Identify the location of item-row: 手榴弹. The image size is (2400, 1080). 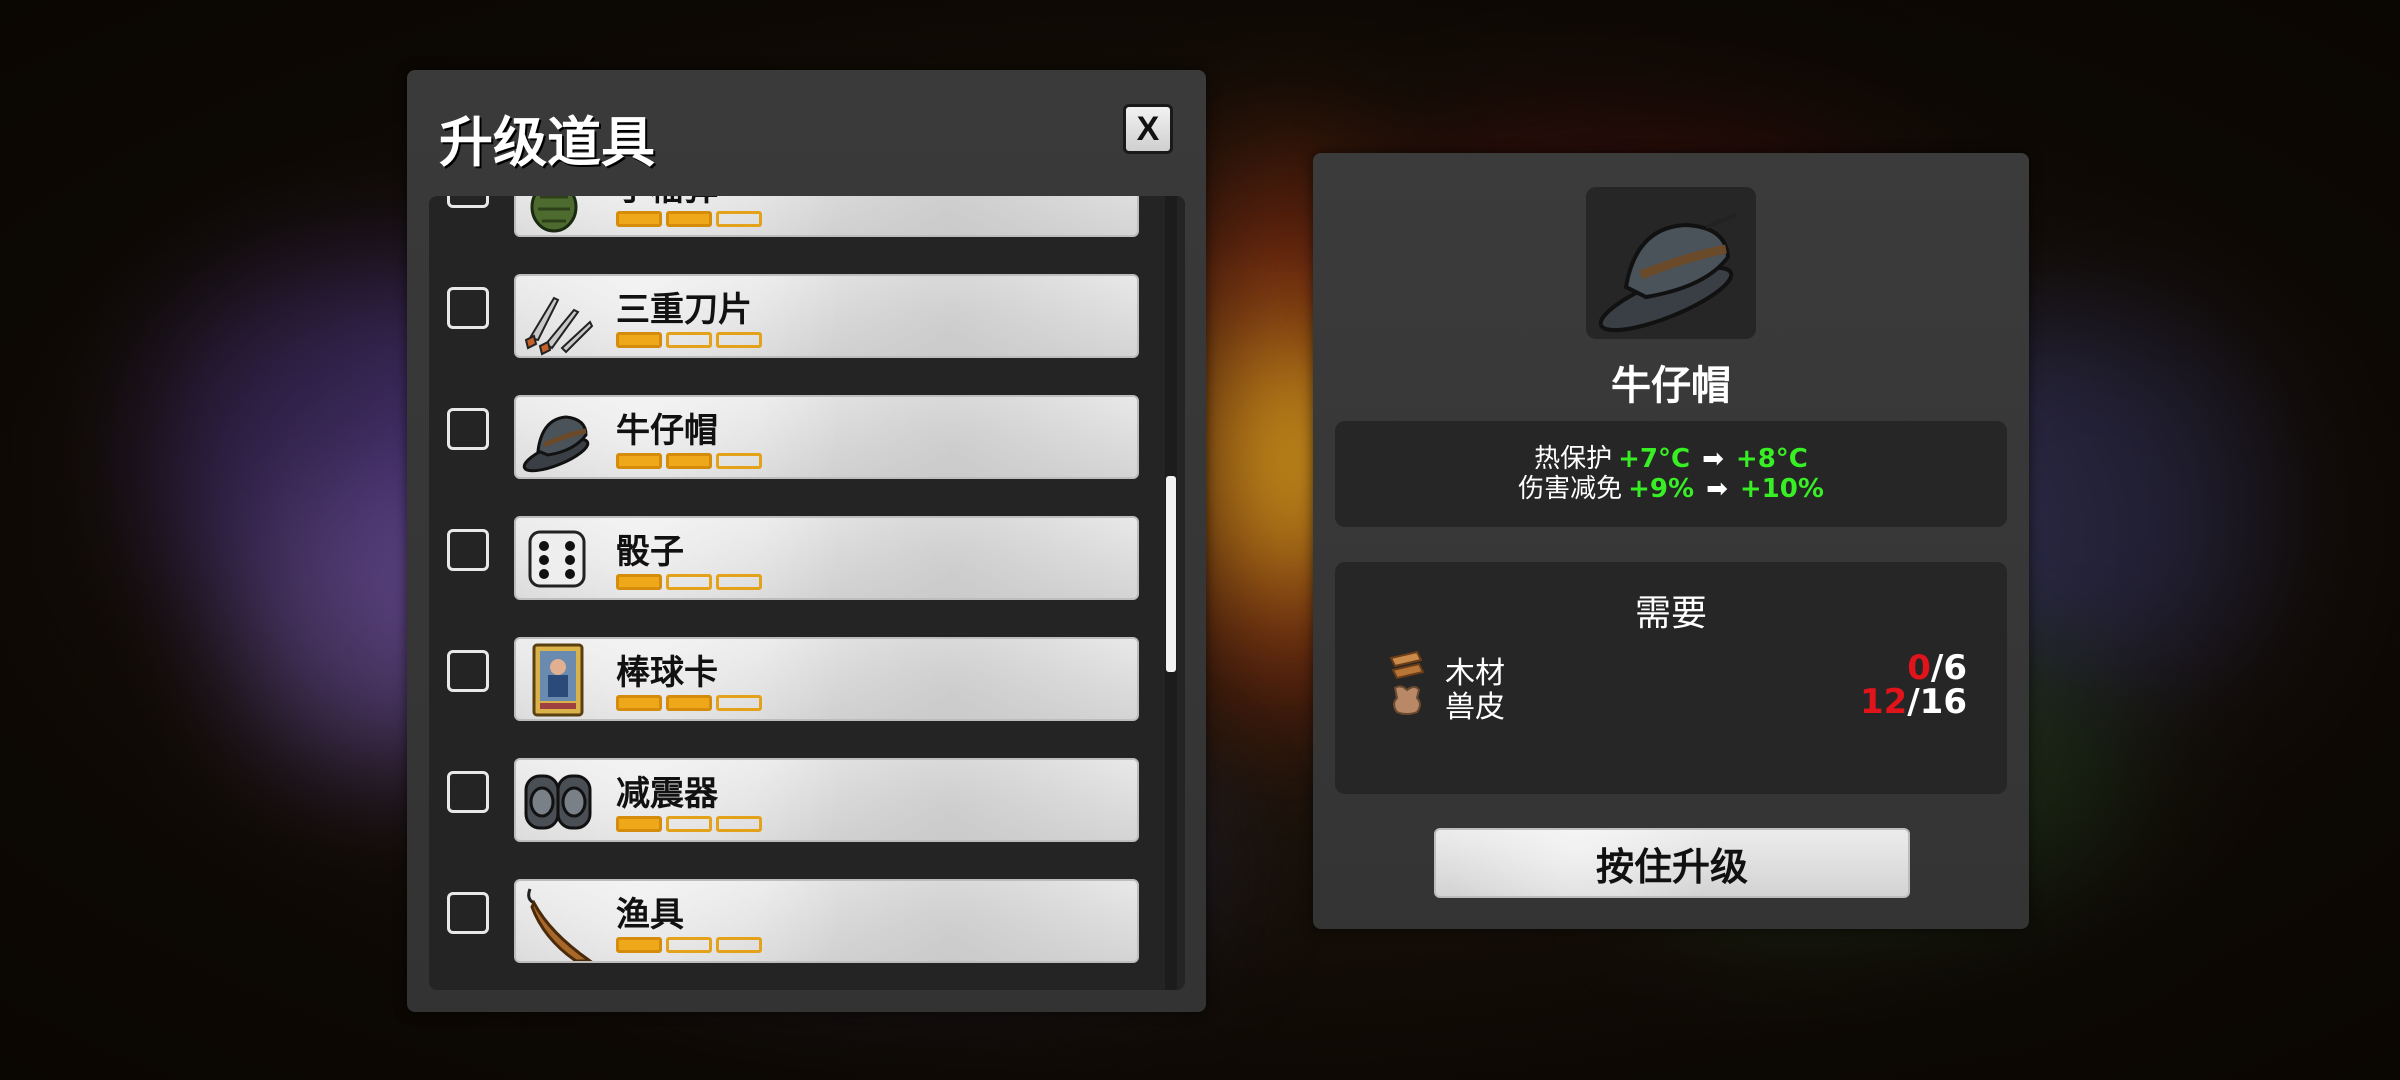
(789, 224).